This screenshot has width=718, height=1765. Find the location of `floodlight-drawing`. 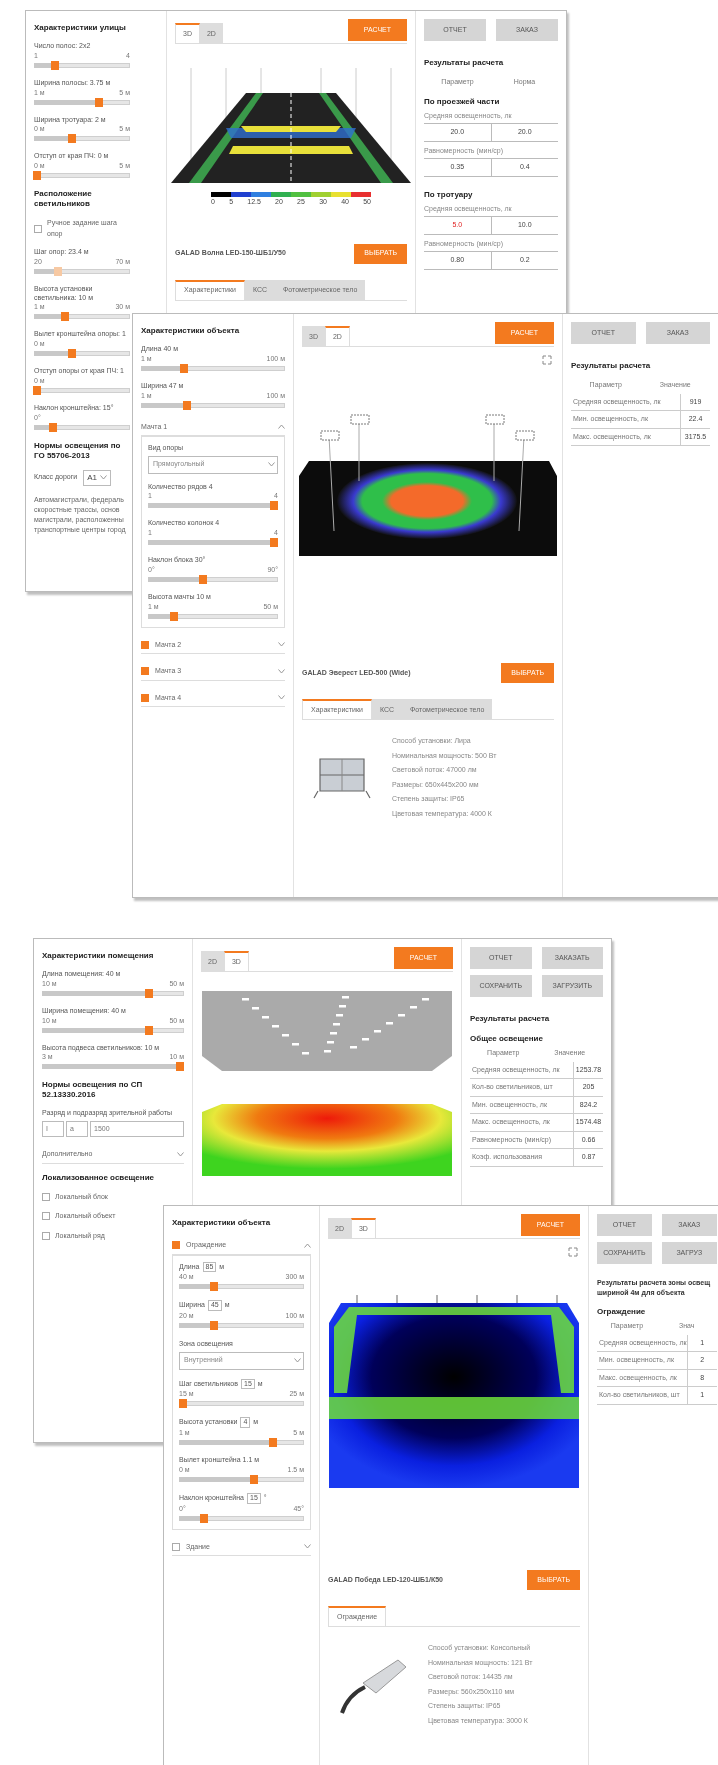

floodlight-drawing is located at coordinates (342, 777).